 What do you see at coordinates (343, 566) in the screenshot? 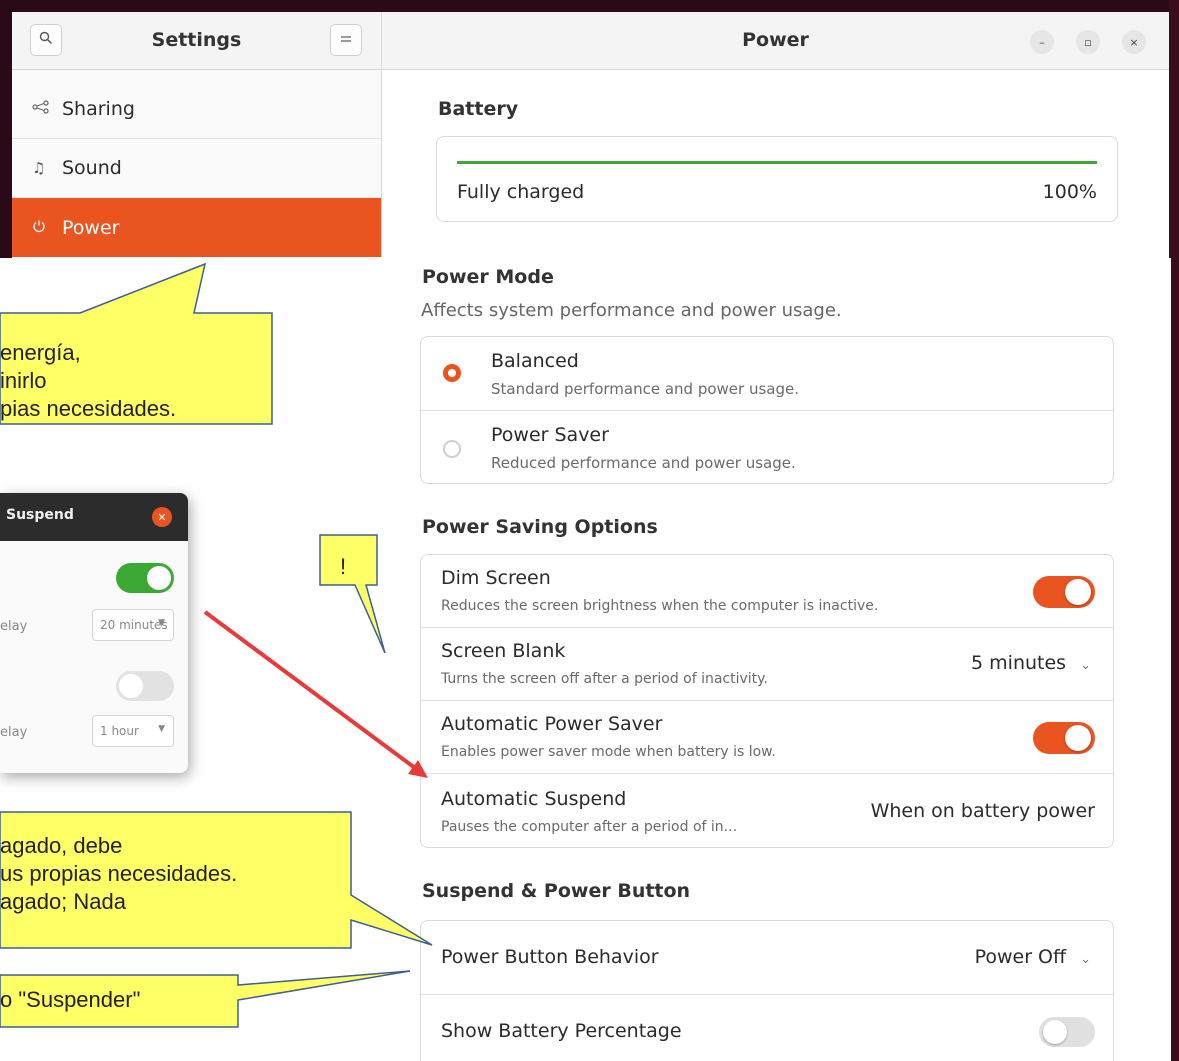
I see `callout-text-2: !` at bounding box center [343, 566].